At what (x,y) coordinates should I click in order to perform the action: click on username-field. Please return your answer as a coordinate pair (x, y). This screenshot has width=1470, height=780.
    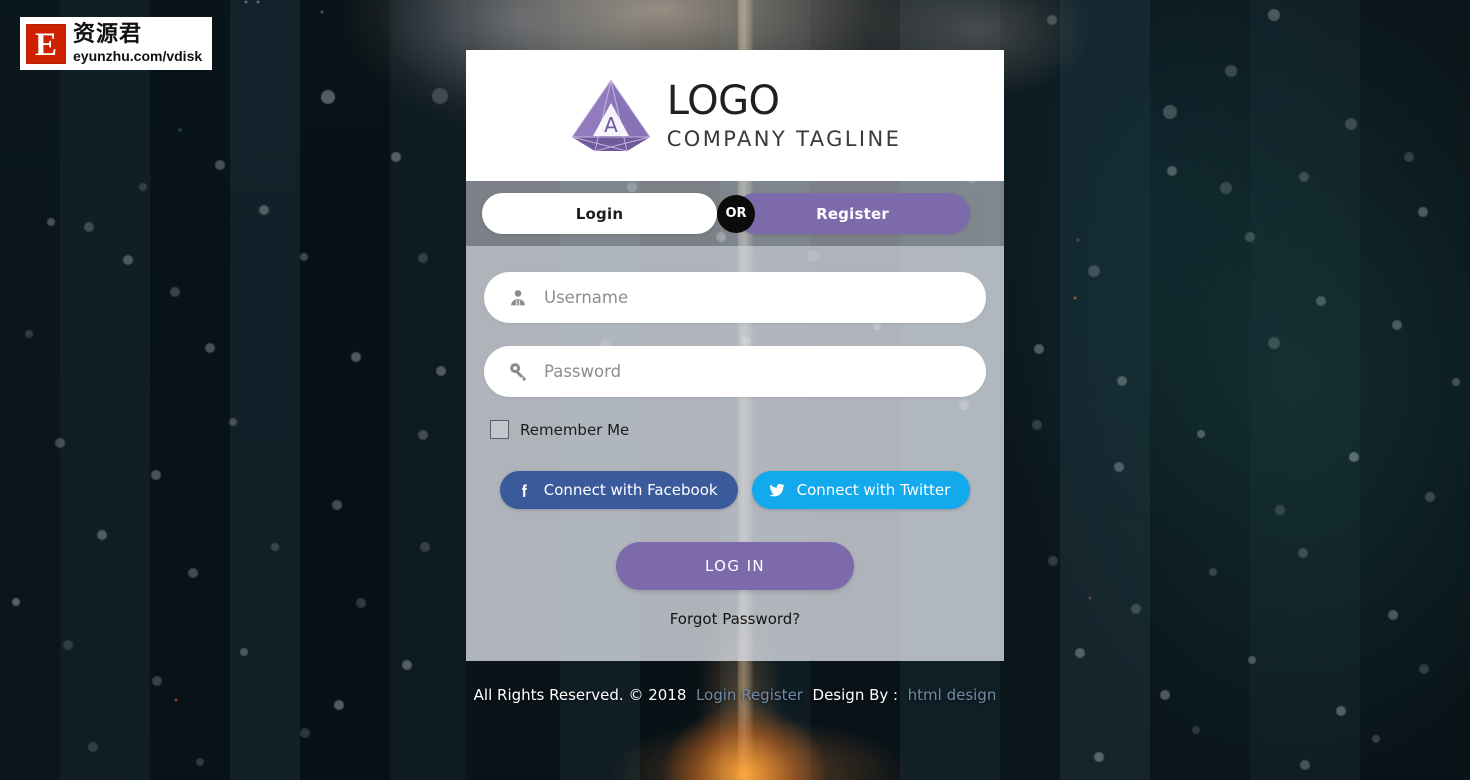
    Looking at the image, I should click on (735, 297).